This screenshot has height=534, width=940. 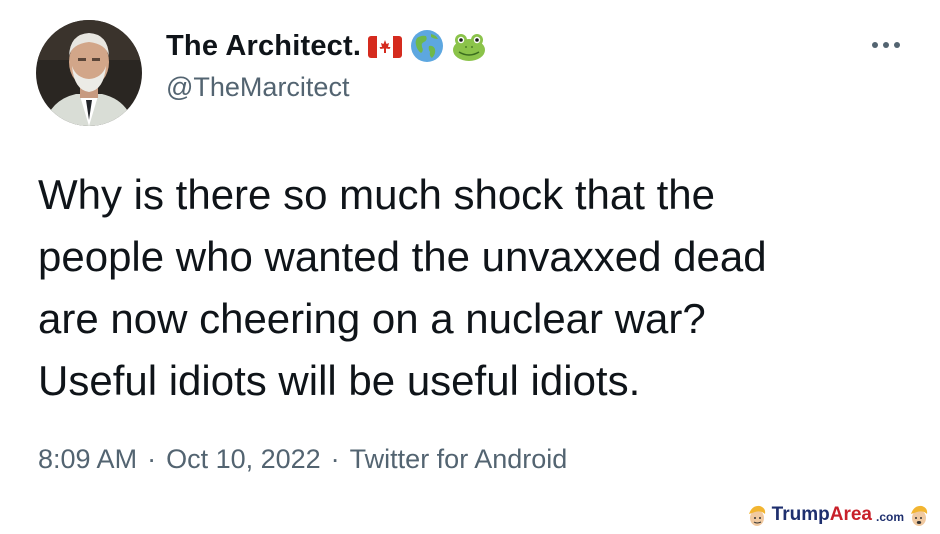 I want to click on more-options-button, so click(x=886, y=45).